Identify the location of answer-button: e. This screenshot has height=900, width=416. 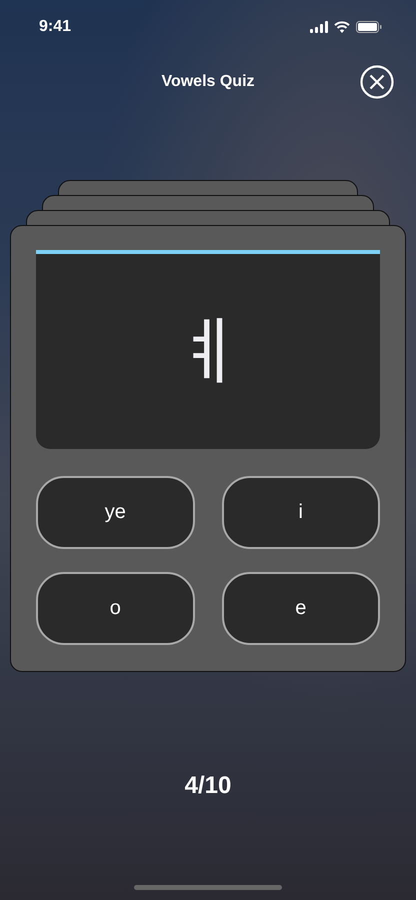
(301, 608).